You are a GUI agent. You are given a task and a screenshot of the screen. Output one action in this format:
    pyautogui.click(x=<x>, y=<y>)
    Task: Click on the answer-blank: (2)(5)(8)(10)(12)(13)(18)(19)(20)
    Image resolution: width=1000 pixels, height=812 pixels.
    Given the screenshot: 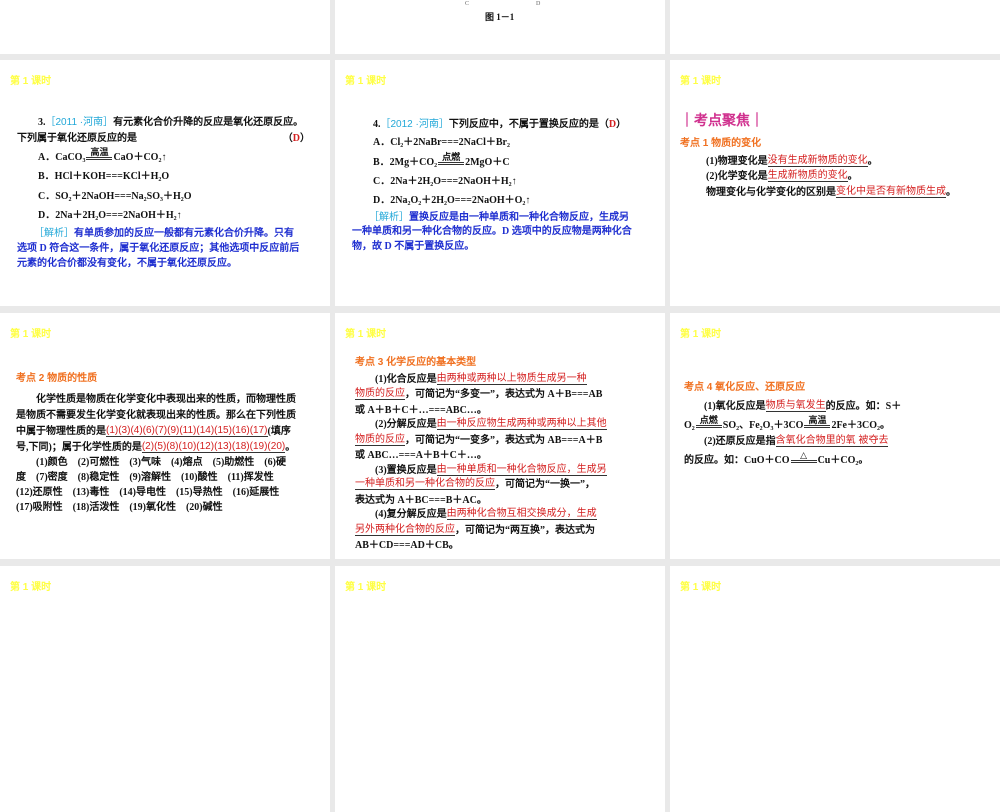 What is the action you would take?
    pyautogui.click(x=213, y=447)
    